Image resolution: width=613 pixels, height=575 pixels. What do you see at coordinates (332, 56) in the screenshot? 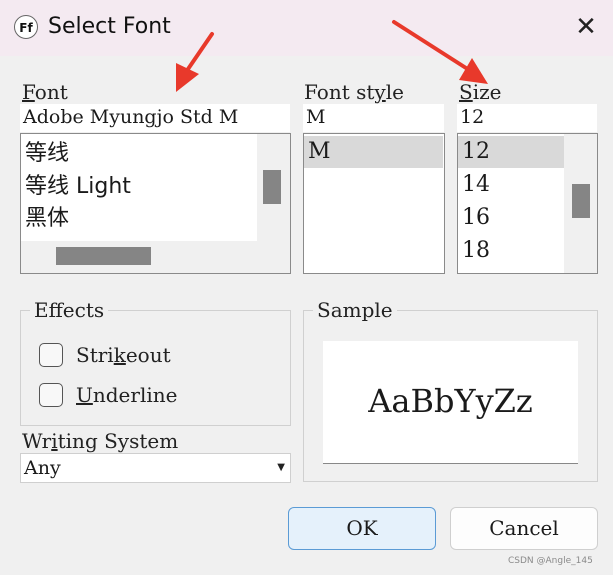
I see `annotation-arrows` at bounding box center [332, 56].